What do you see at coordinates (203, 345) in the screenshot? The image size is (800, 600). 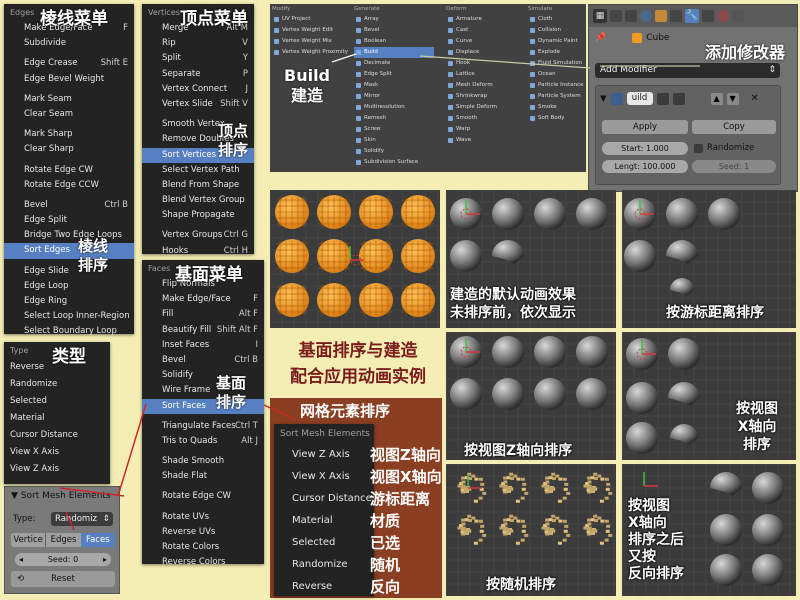 I see `faces-menu-item-inset-faces: Inset Faces I` at bounding box center [203, 345].